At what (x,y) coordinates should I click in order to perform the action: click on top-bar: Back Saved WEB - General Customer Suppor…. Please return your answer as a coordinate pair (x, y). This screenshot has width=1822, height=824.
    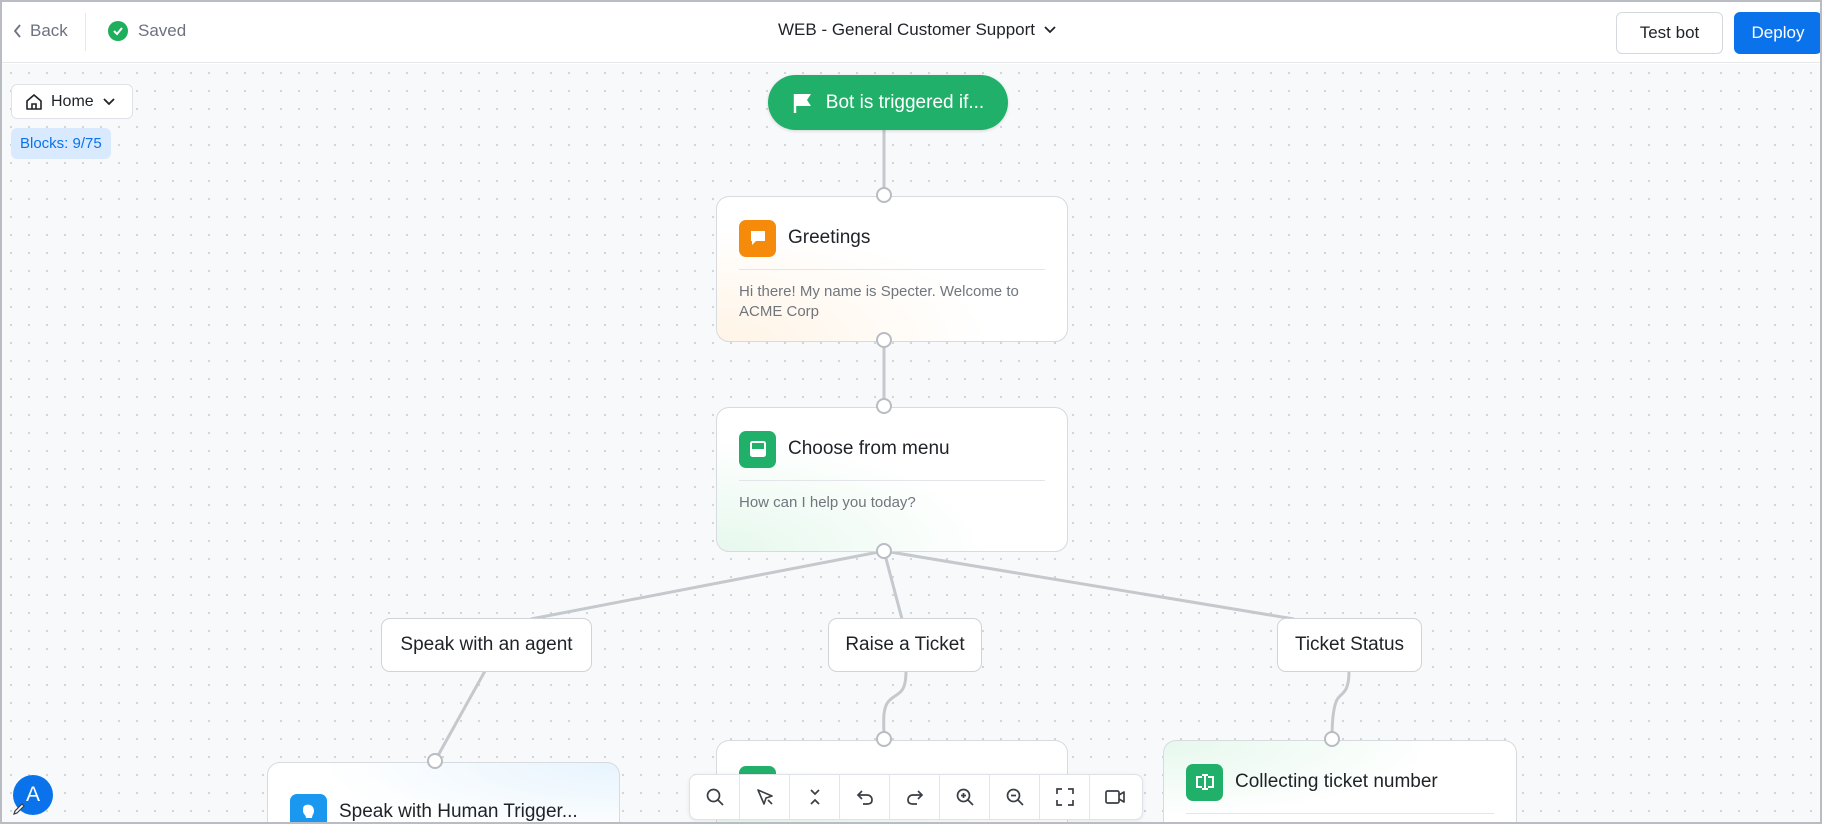
    Looking at the image, I should click on (911, 32).